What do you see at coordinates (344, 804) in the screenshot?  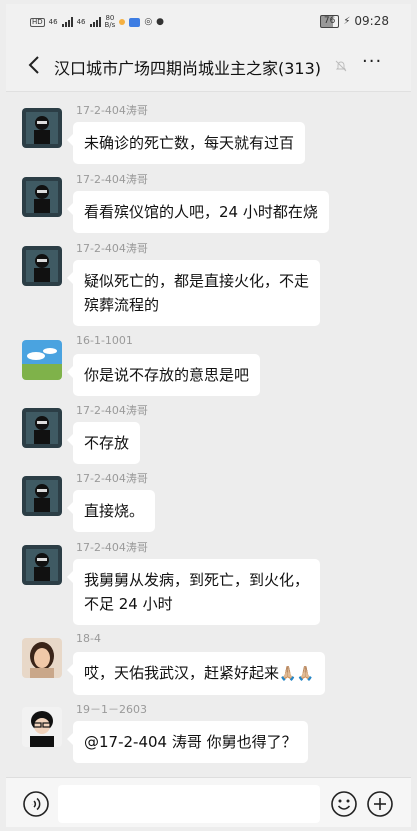 I see `emoji-icon` at bounding box center [344, 804].